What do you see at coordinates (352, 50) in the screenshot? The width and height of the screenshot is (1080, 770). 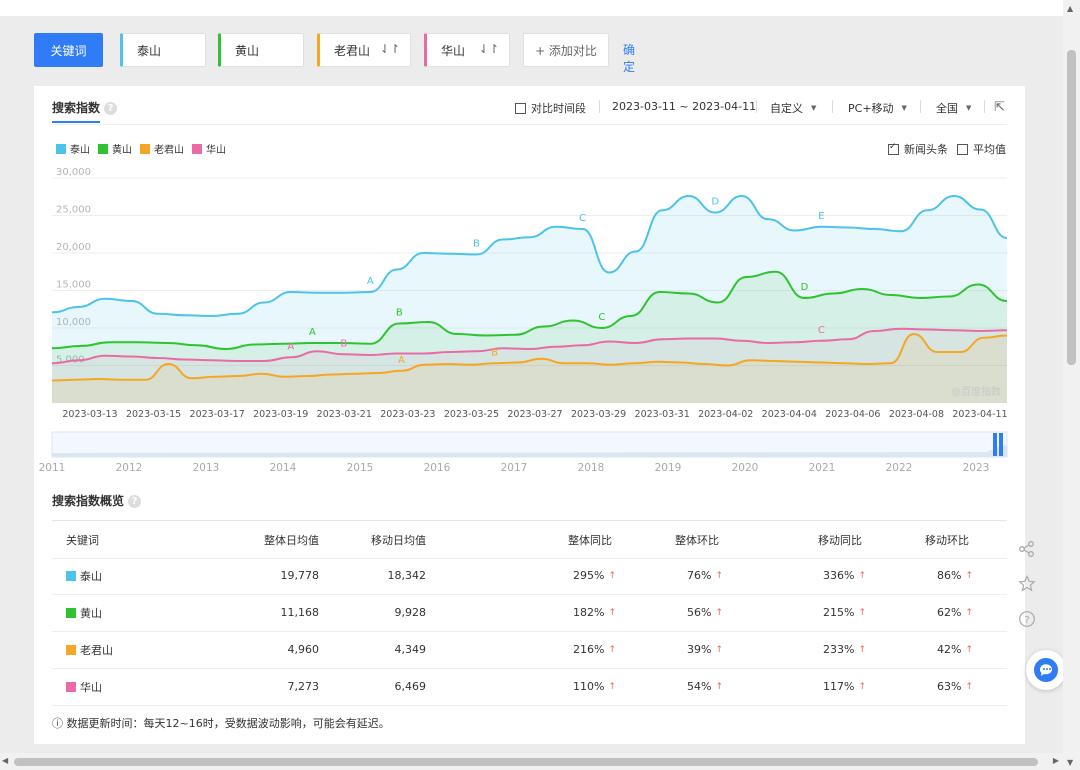 I see `keyword-chip-label: 老君山` at bounding box center [352, 50].